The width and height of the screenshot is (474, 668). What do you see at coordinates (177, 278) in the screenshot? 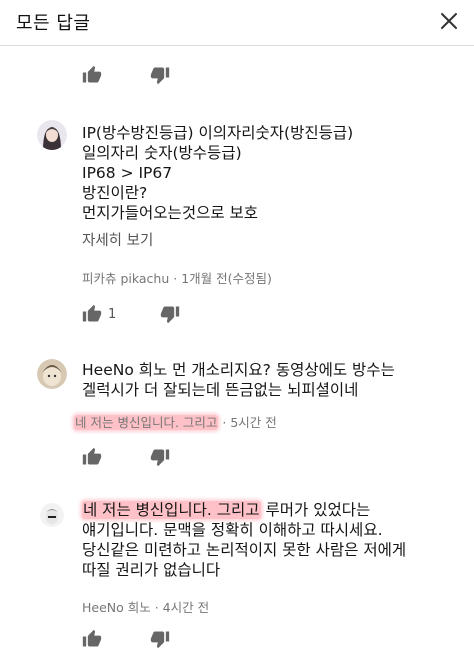
I see `comment-meta: 피카츄 pikachu · 1개월 전(수정됨)` at bounding box center [177, 278].